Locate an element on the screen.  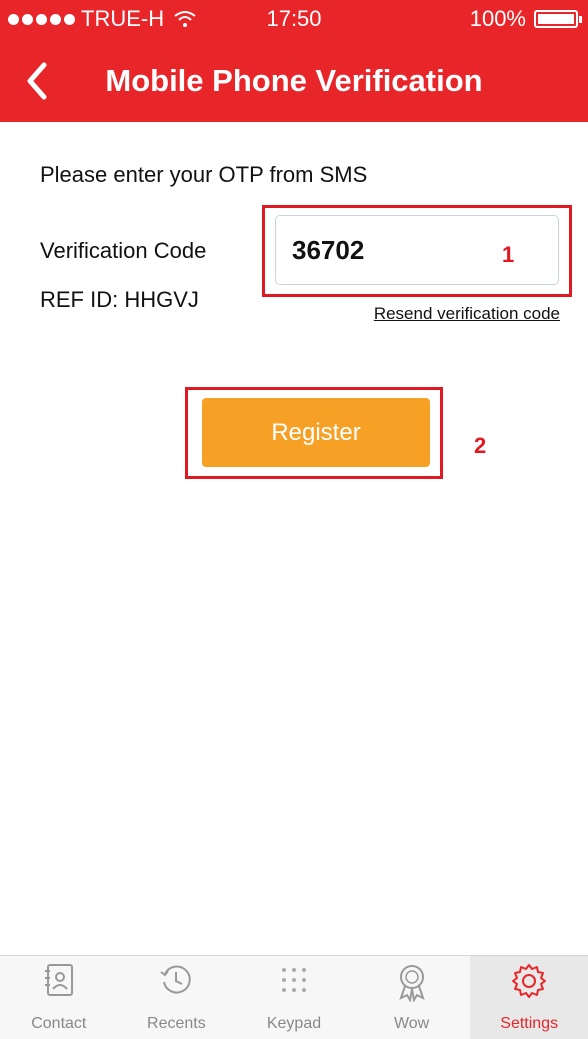
tab-label: Settings is located at coordinates (529, 1023).